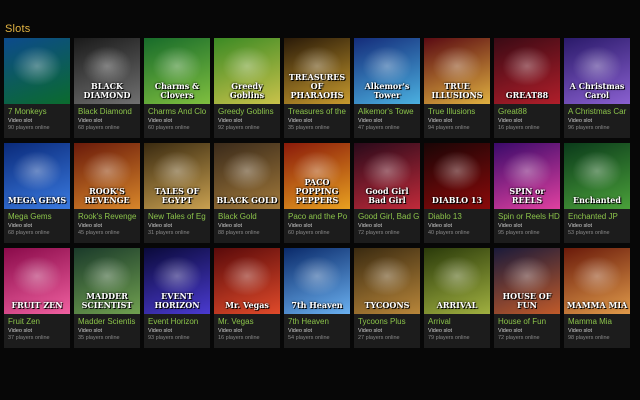  I want to click on game-logo: GREAT88, so click(527, 95).